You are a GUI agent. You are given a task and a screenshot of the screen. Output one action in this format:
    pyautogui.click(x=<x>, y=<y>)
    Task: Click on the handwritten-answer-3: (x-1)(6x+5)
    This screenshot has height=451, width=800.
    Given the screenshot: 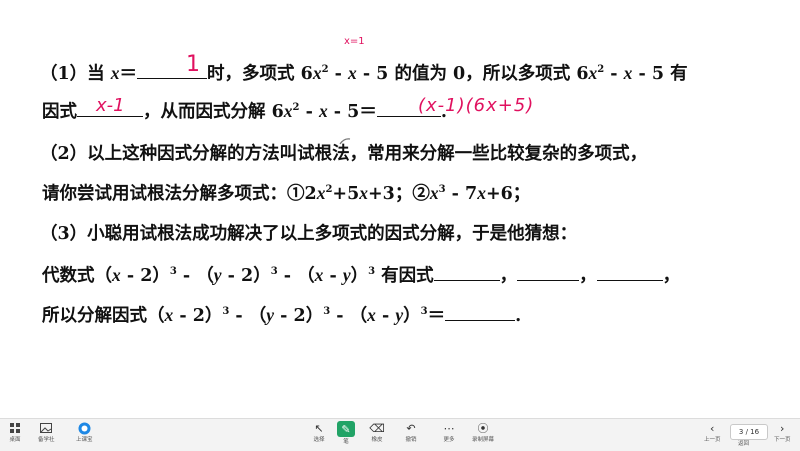 What is the action you would take?
    pyautogui.click(x=476, y=105)
    